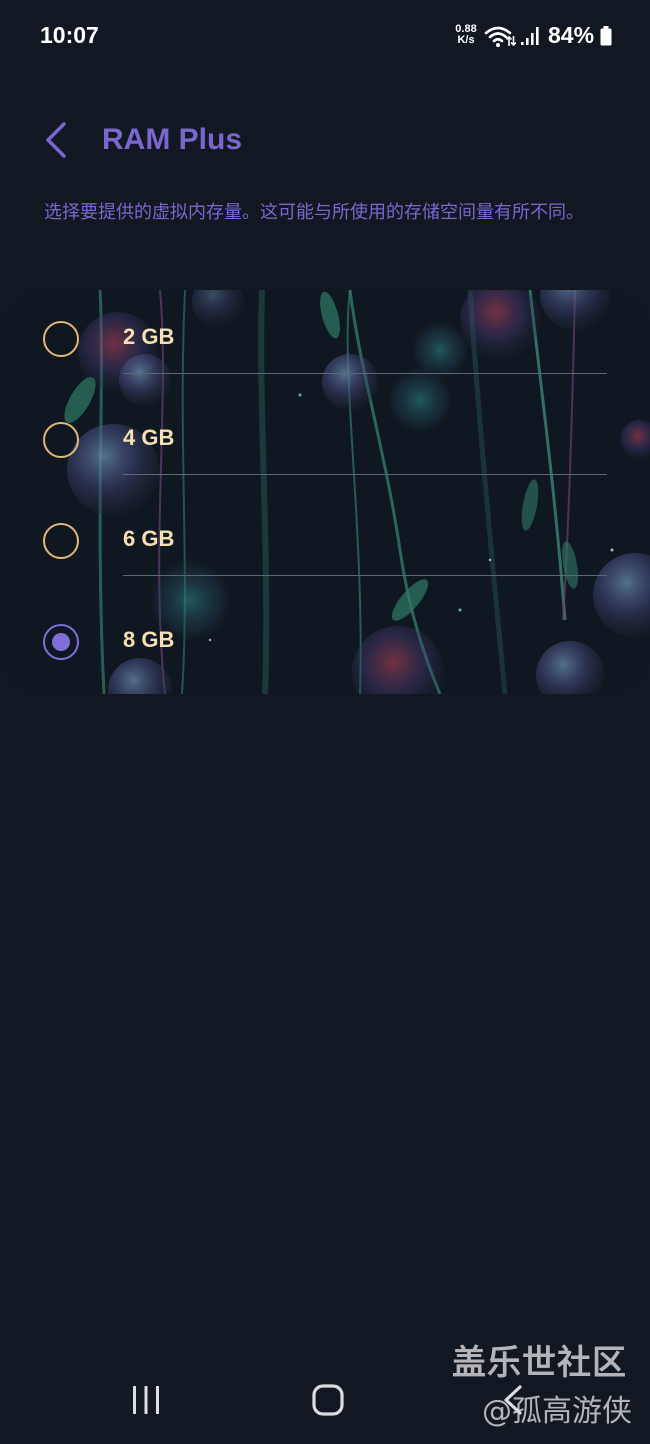 Image resolution: width=650 pixels, height=1444 pixels. Describe the element at coordinates (325, 142) in the screenshot. I see `header: RAM Plus` at that location.